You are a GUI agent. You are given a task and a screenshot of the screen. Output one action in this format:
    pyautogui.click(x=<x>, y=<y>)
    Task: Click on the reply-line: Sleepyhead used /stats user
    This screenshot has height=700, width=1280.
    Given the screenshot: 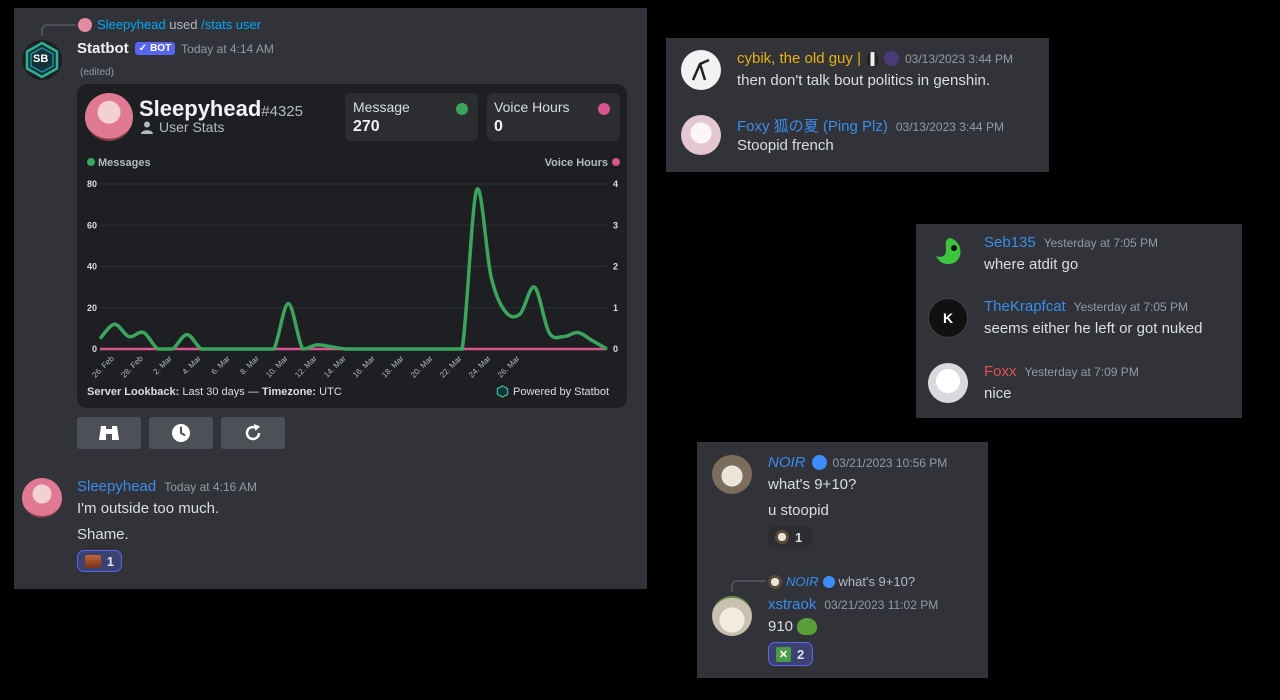 What is the action you would take?
    pyautogui.click(x=179, y=24)
    